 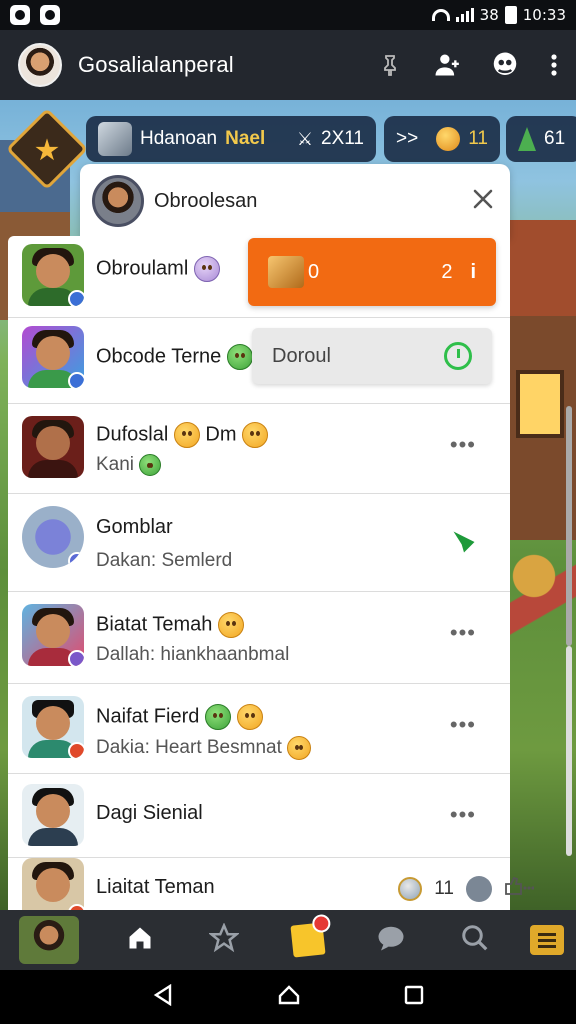 What do you see at coordinates (473, 272) in the screenshot?
I see `info-icon: i` at bounding box center [473, 272].